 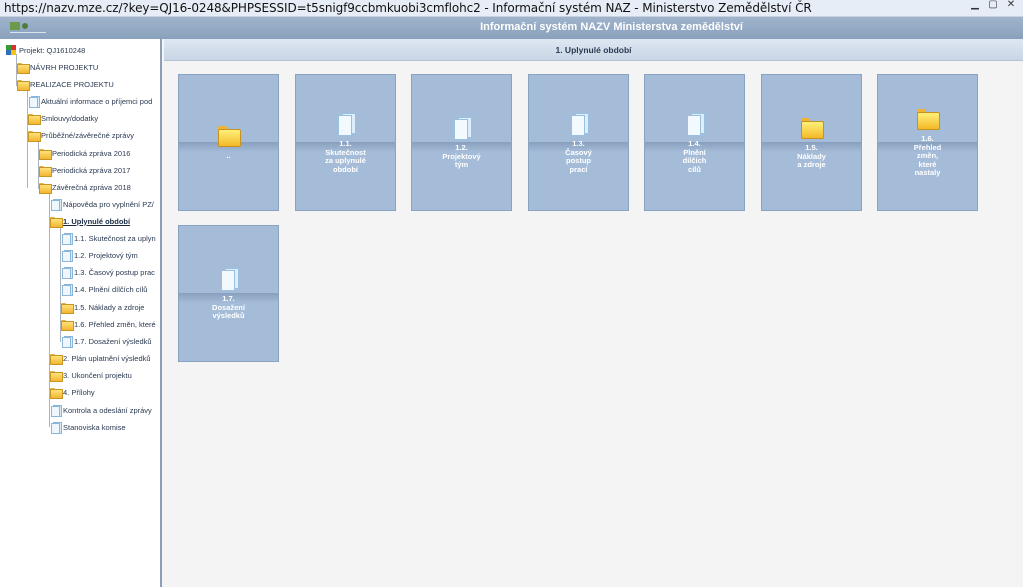 I want to click on tree-item-1-3: 1.3. Časový postup prac, so click(x=108, y=272).